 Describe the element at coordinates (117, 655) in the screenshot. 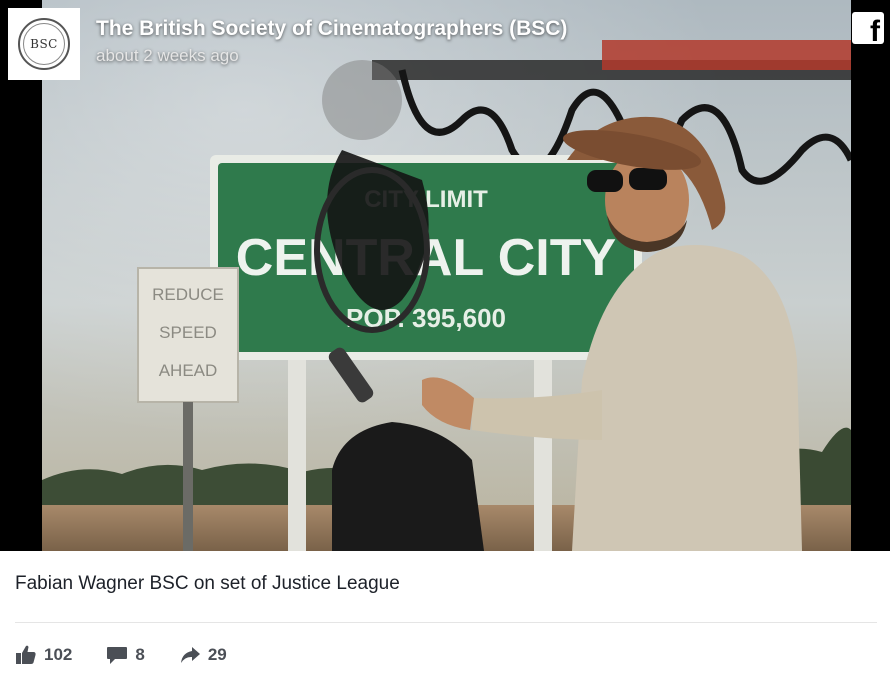

I see `comment-icon` at that location.